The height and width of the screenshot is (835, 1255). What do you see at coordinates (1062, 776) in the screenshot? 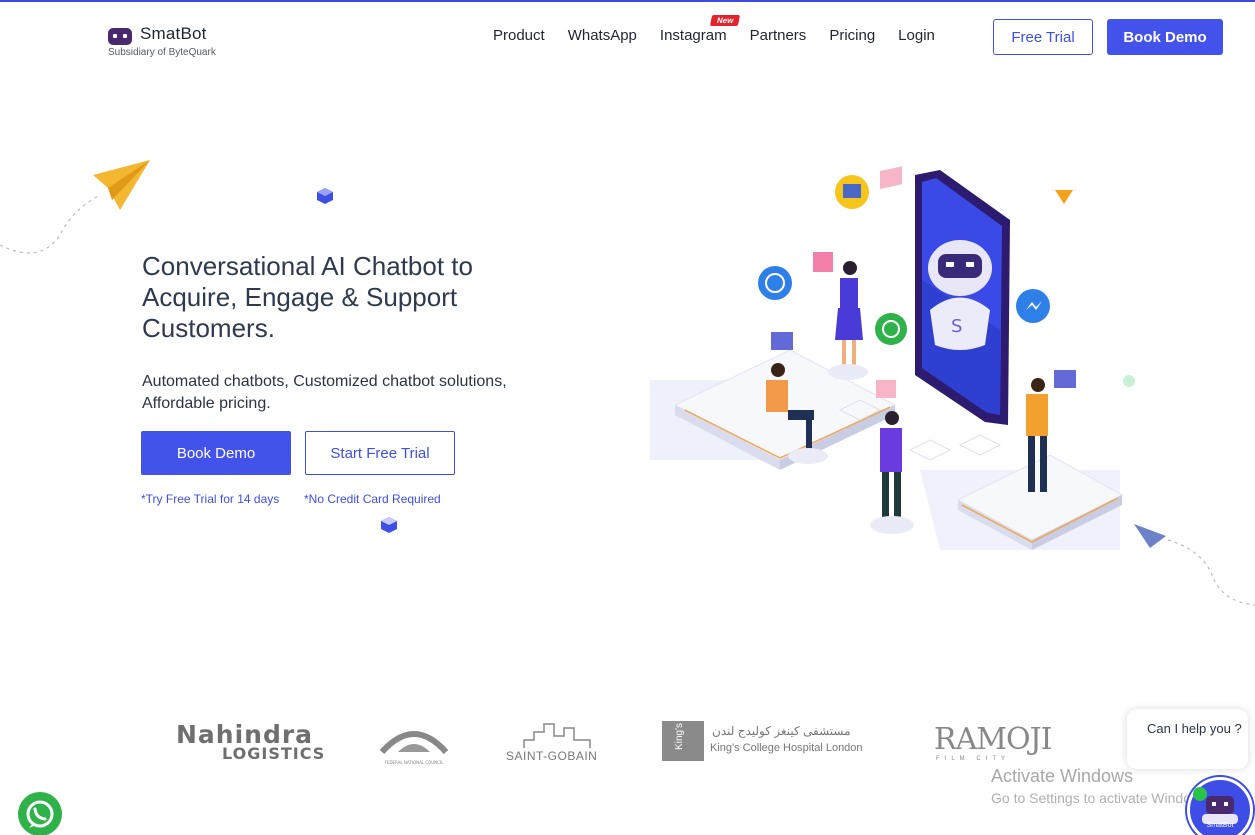
I see `activate-windows-title: Activate Windows` at bounding box center [1062, 776].